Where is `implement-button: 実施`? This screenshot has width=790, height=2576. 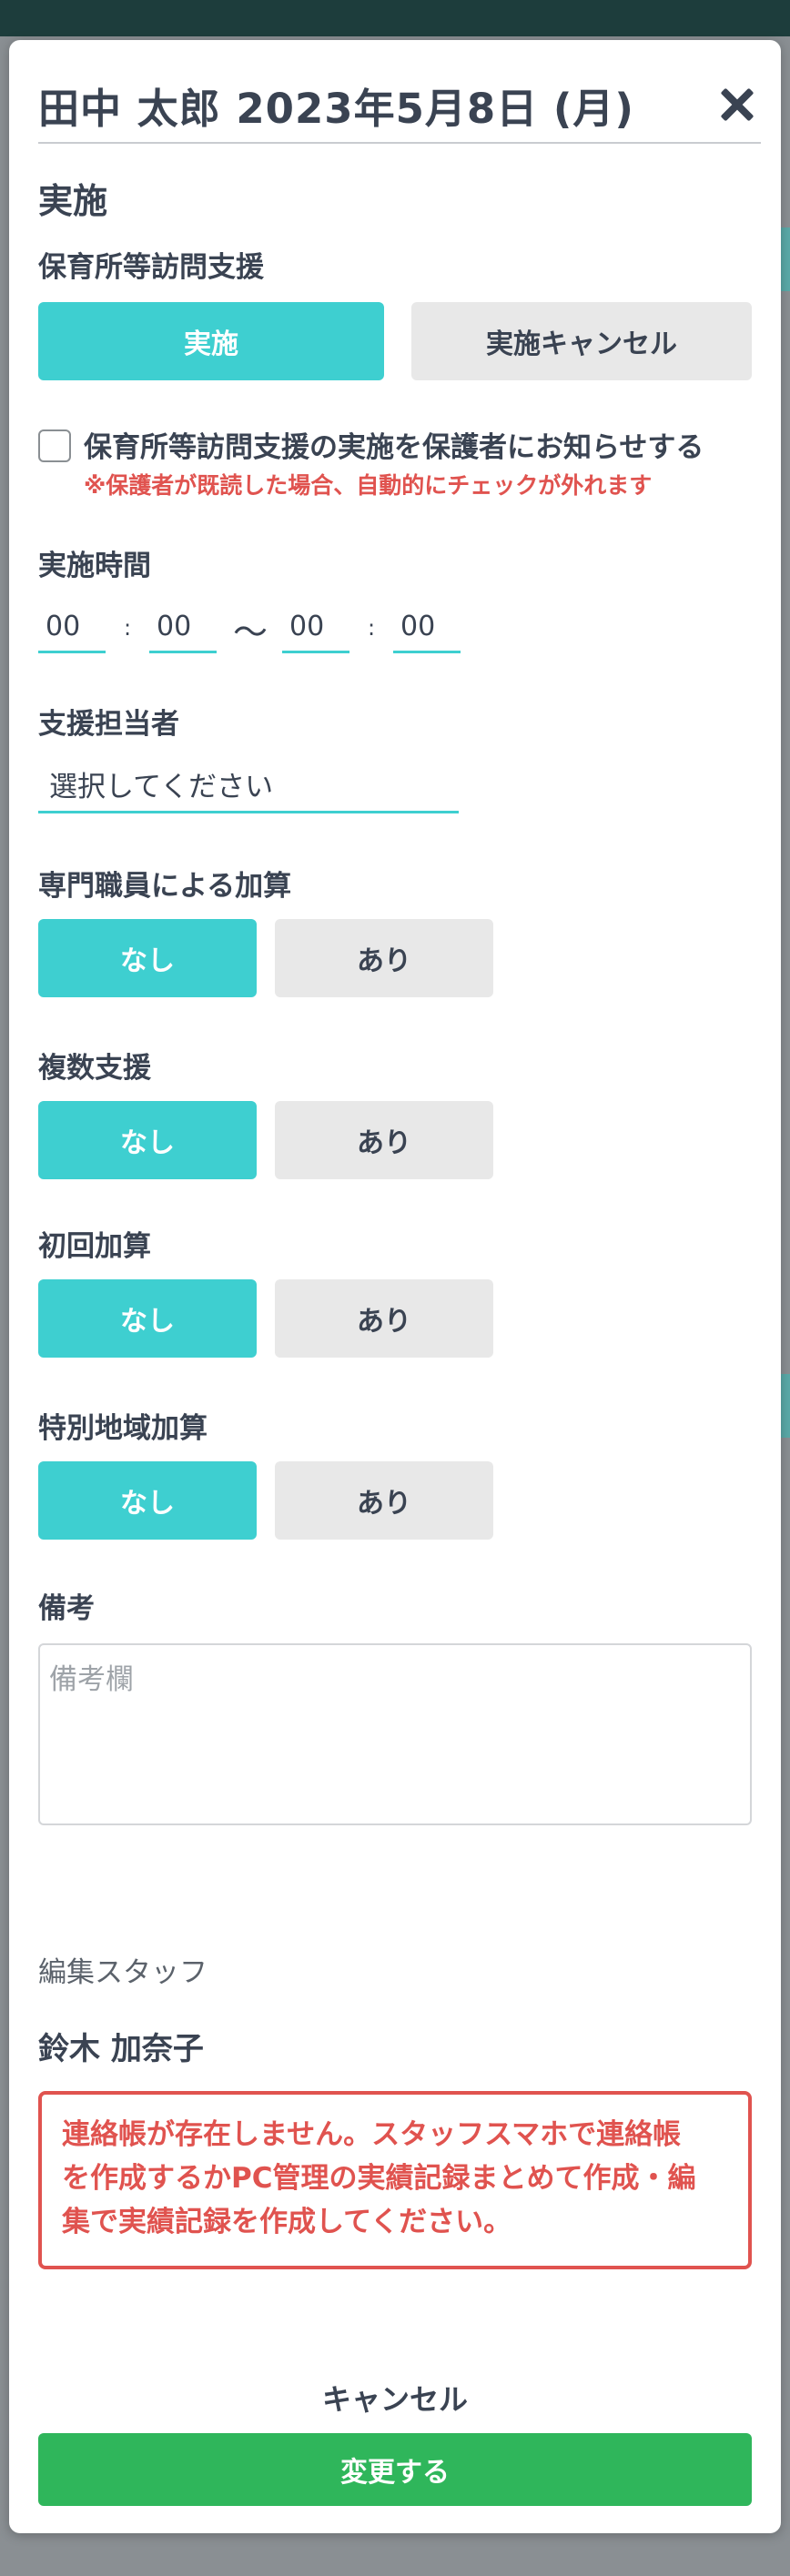
implement-button: 実施 is located at coordinates (211, 341).